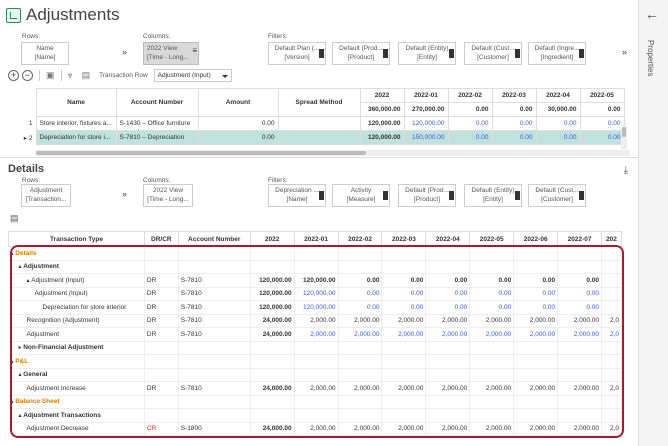  Describe the element at coordinates (611, 321) in the screenshot. I see `value-cell: 2,0` at that location.